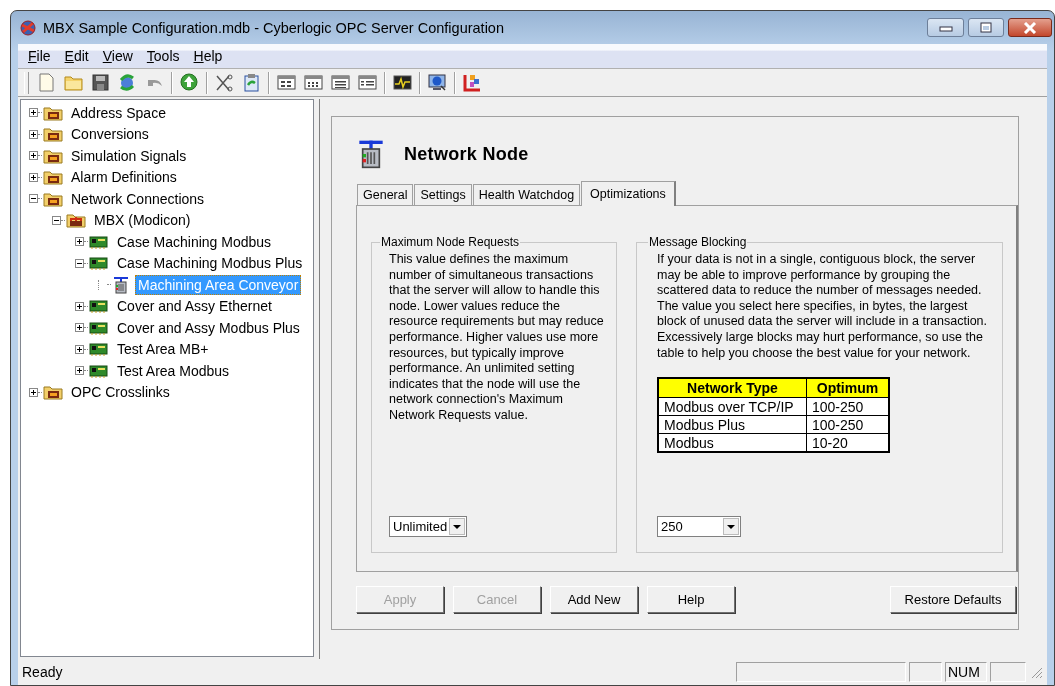  Describe the element at coordinates (472, 82) in the screenshot. I see `chart-icon` at that location.